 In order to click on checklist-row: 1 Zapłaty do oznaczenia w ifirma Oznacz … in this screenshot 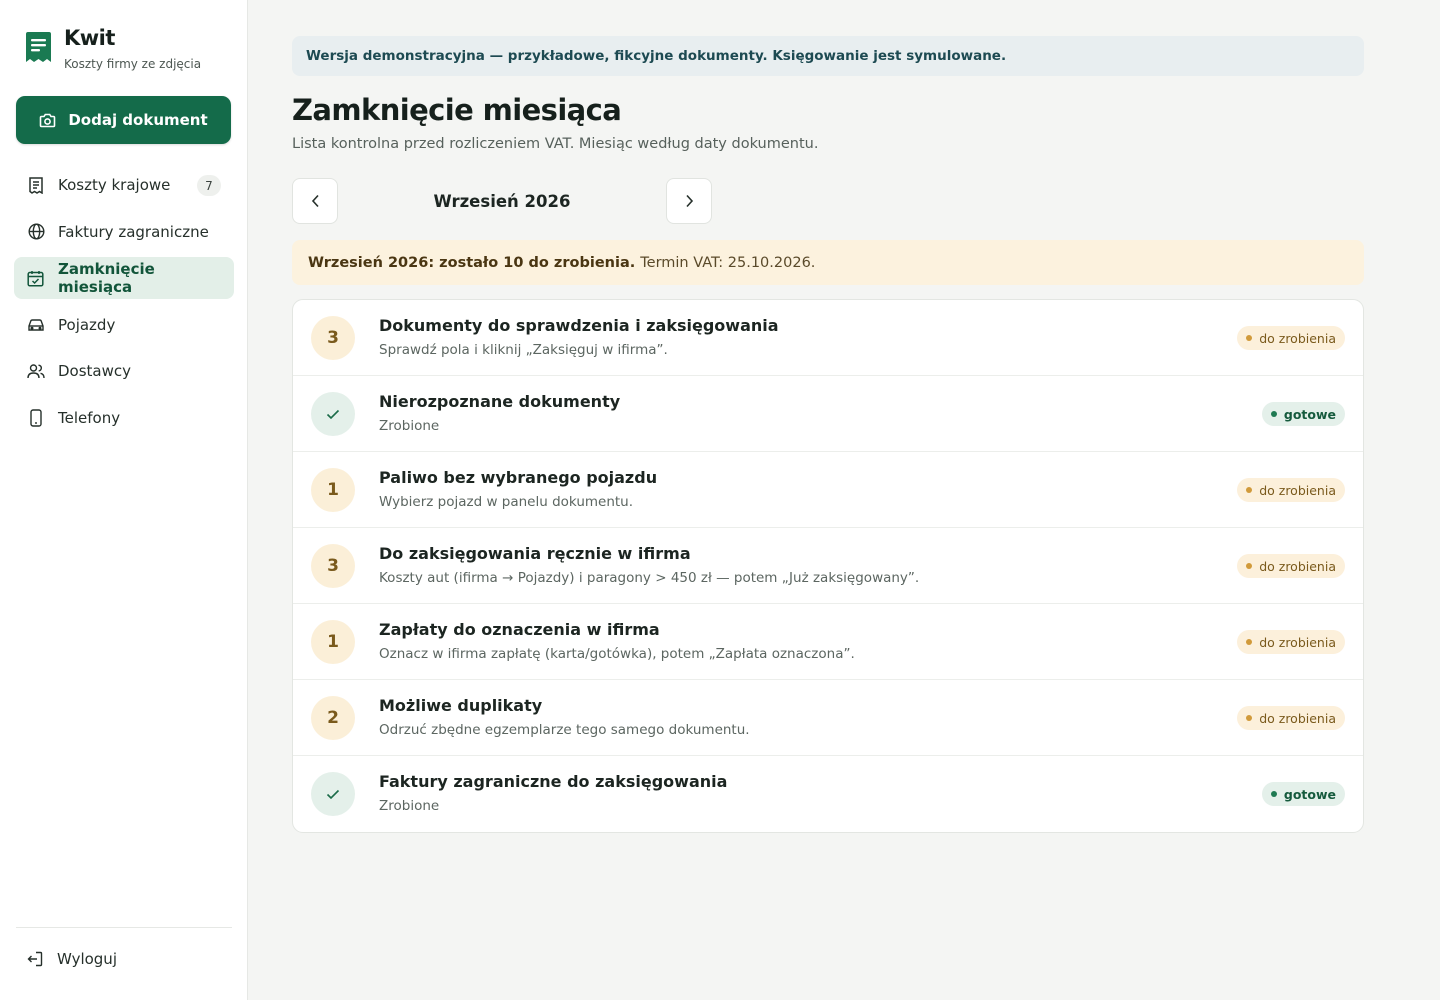, I will do `click(828, 642)`.